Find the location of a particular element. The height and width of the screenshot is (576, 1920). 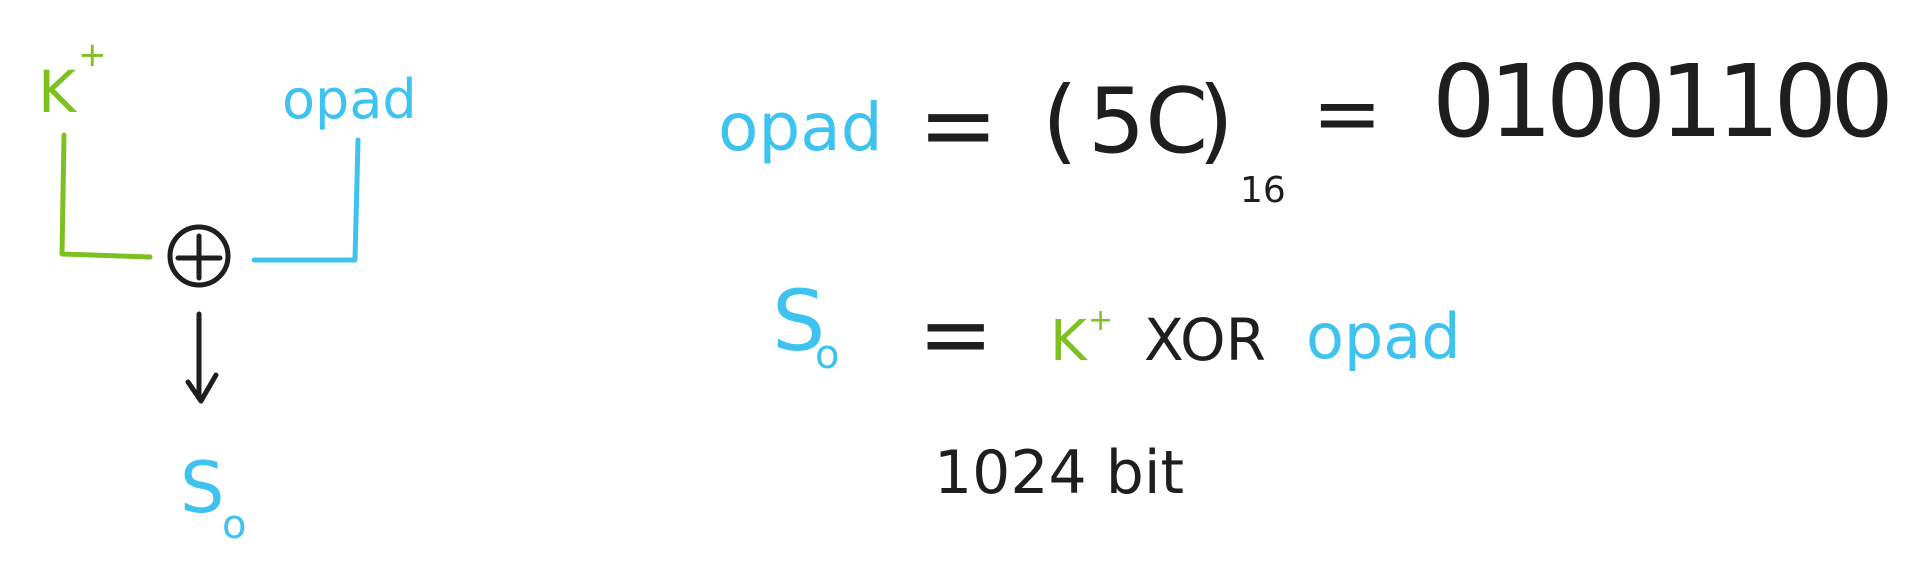

size-note: 1024 bit is located at coordinates (1059, 473).